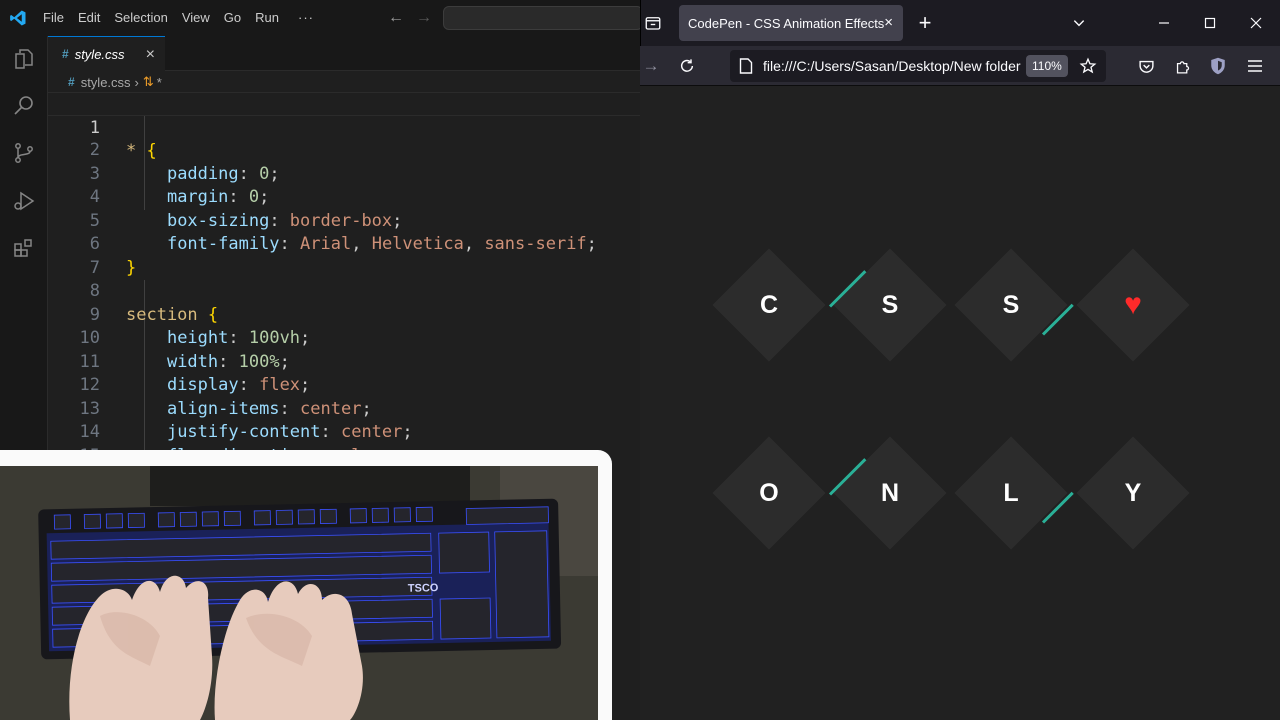 The image size is (1280, 720). What do you see at coordinates (89, 18) in the screenshot?
I see `menu-edit: Edit` at bounding box center [89, 18].